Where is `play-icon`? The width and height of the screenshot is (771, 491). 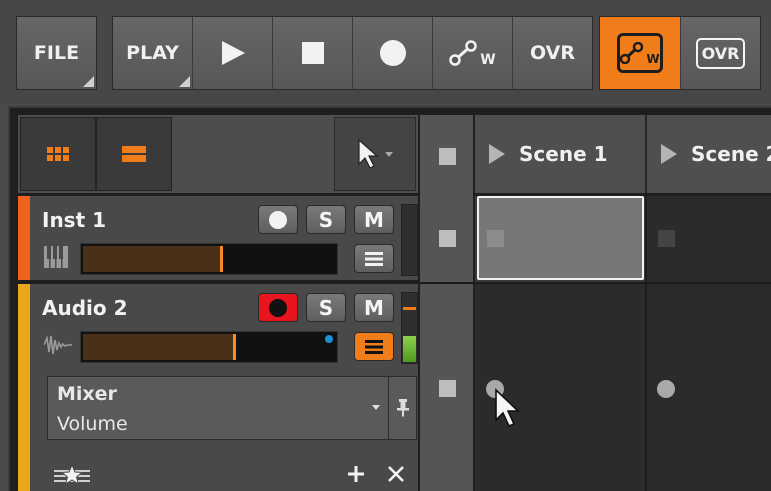
play-icon is located at coordinates (233, 53).